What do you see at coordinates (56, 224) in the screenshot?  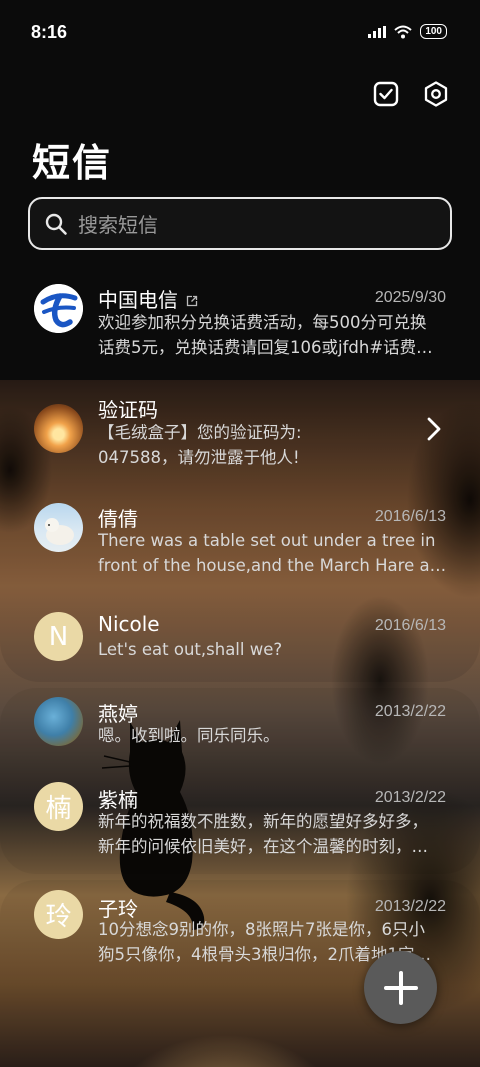 I see `search-icon` at bounding box center [56, 224].